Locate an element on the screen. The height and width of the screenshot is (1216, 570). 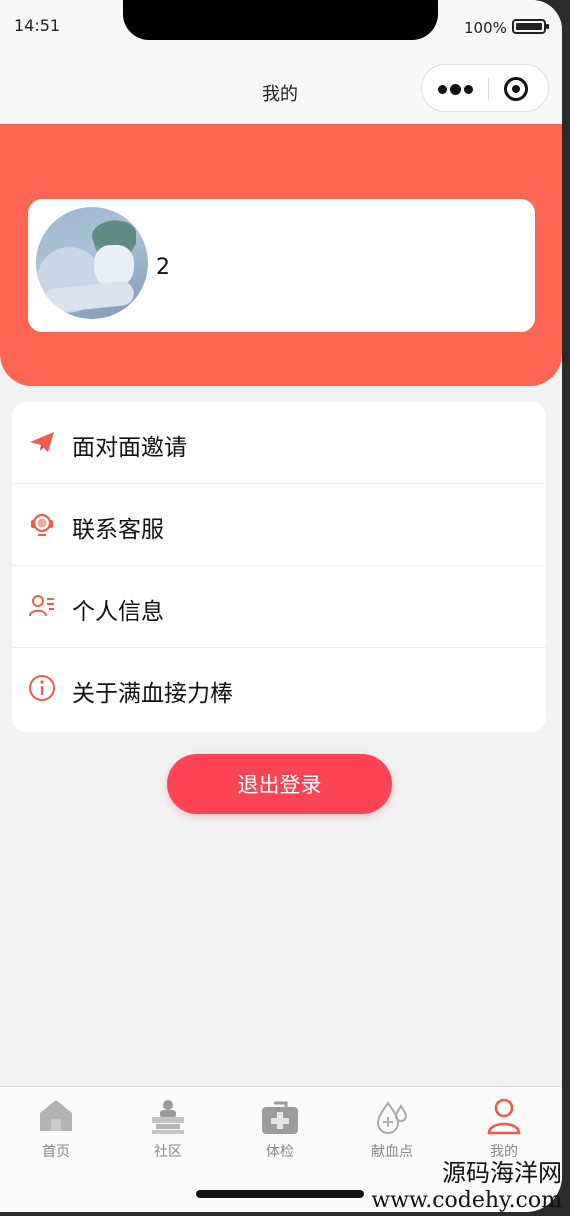
close-target-icon is located at coordinates (516, 89).